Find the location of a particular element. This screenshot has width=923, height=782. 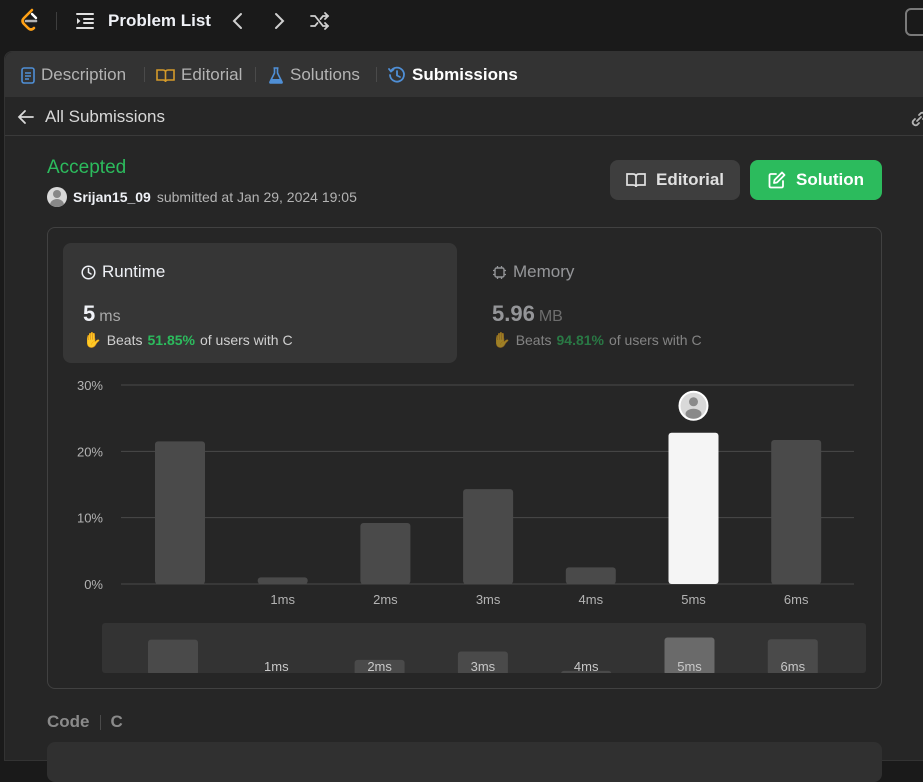

x-tick-label: 2ms is located at coordinates (385, 599).